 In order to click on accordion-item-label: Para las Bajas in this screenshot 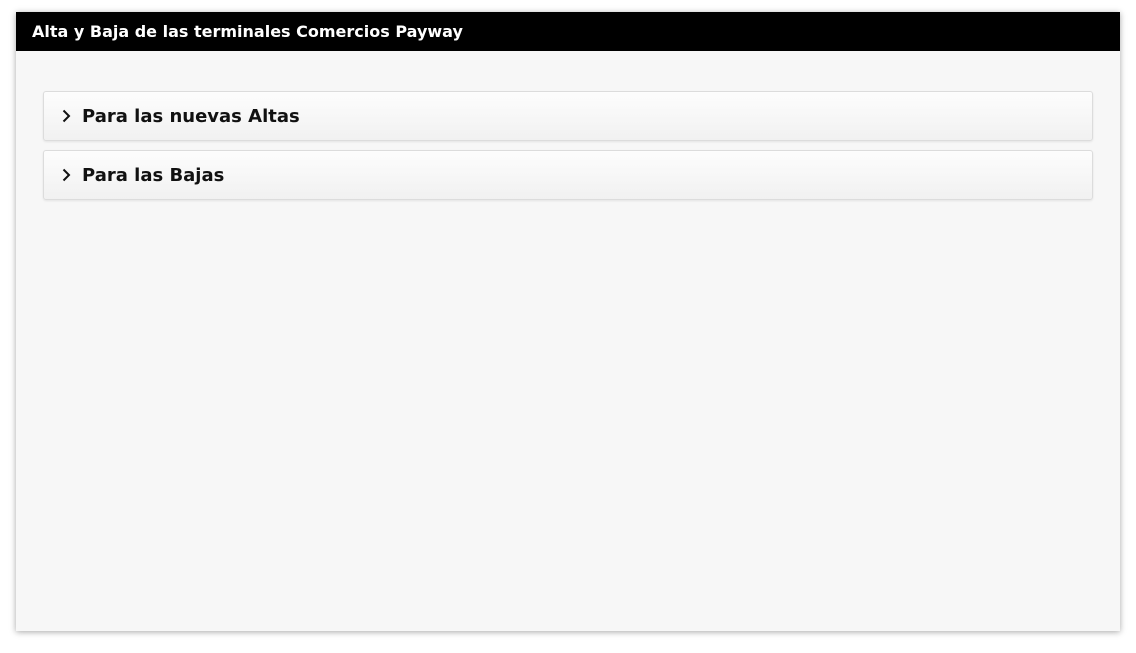, I will do `click(153, 175)`.